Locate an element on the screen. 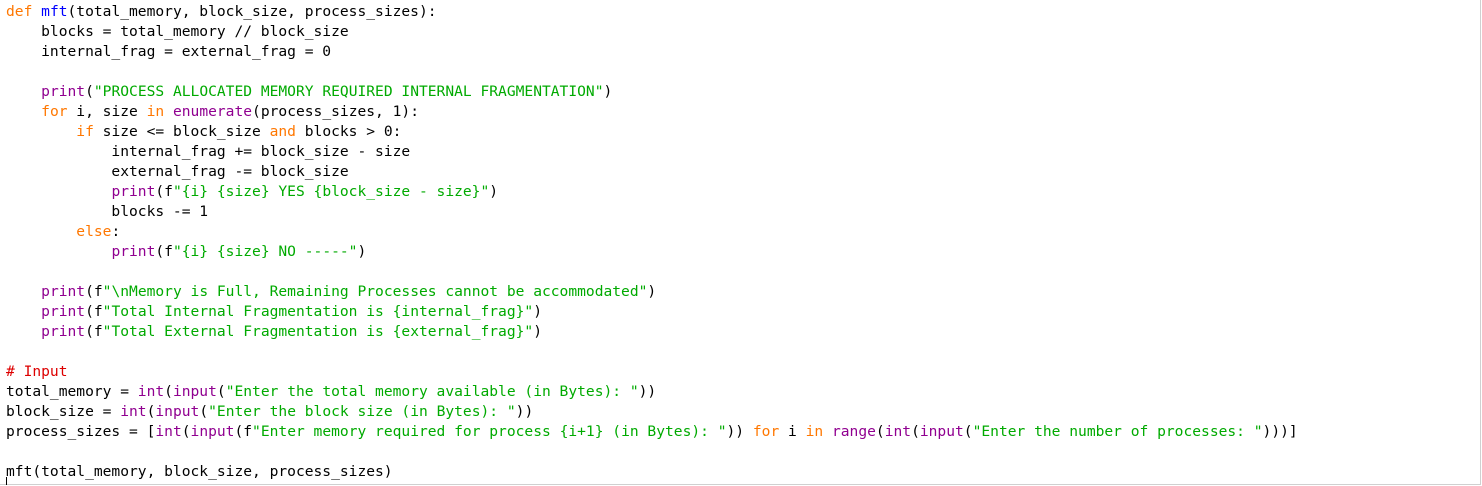 The image size is (1482, 486). code-token: total_memory = is located at coordinates (72, 391).